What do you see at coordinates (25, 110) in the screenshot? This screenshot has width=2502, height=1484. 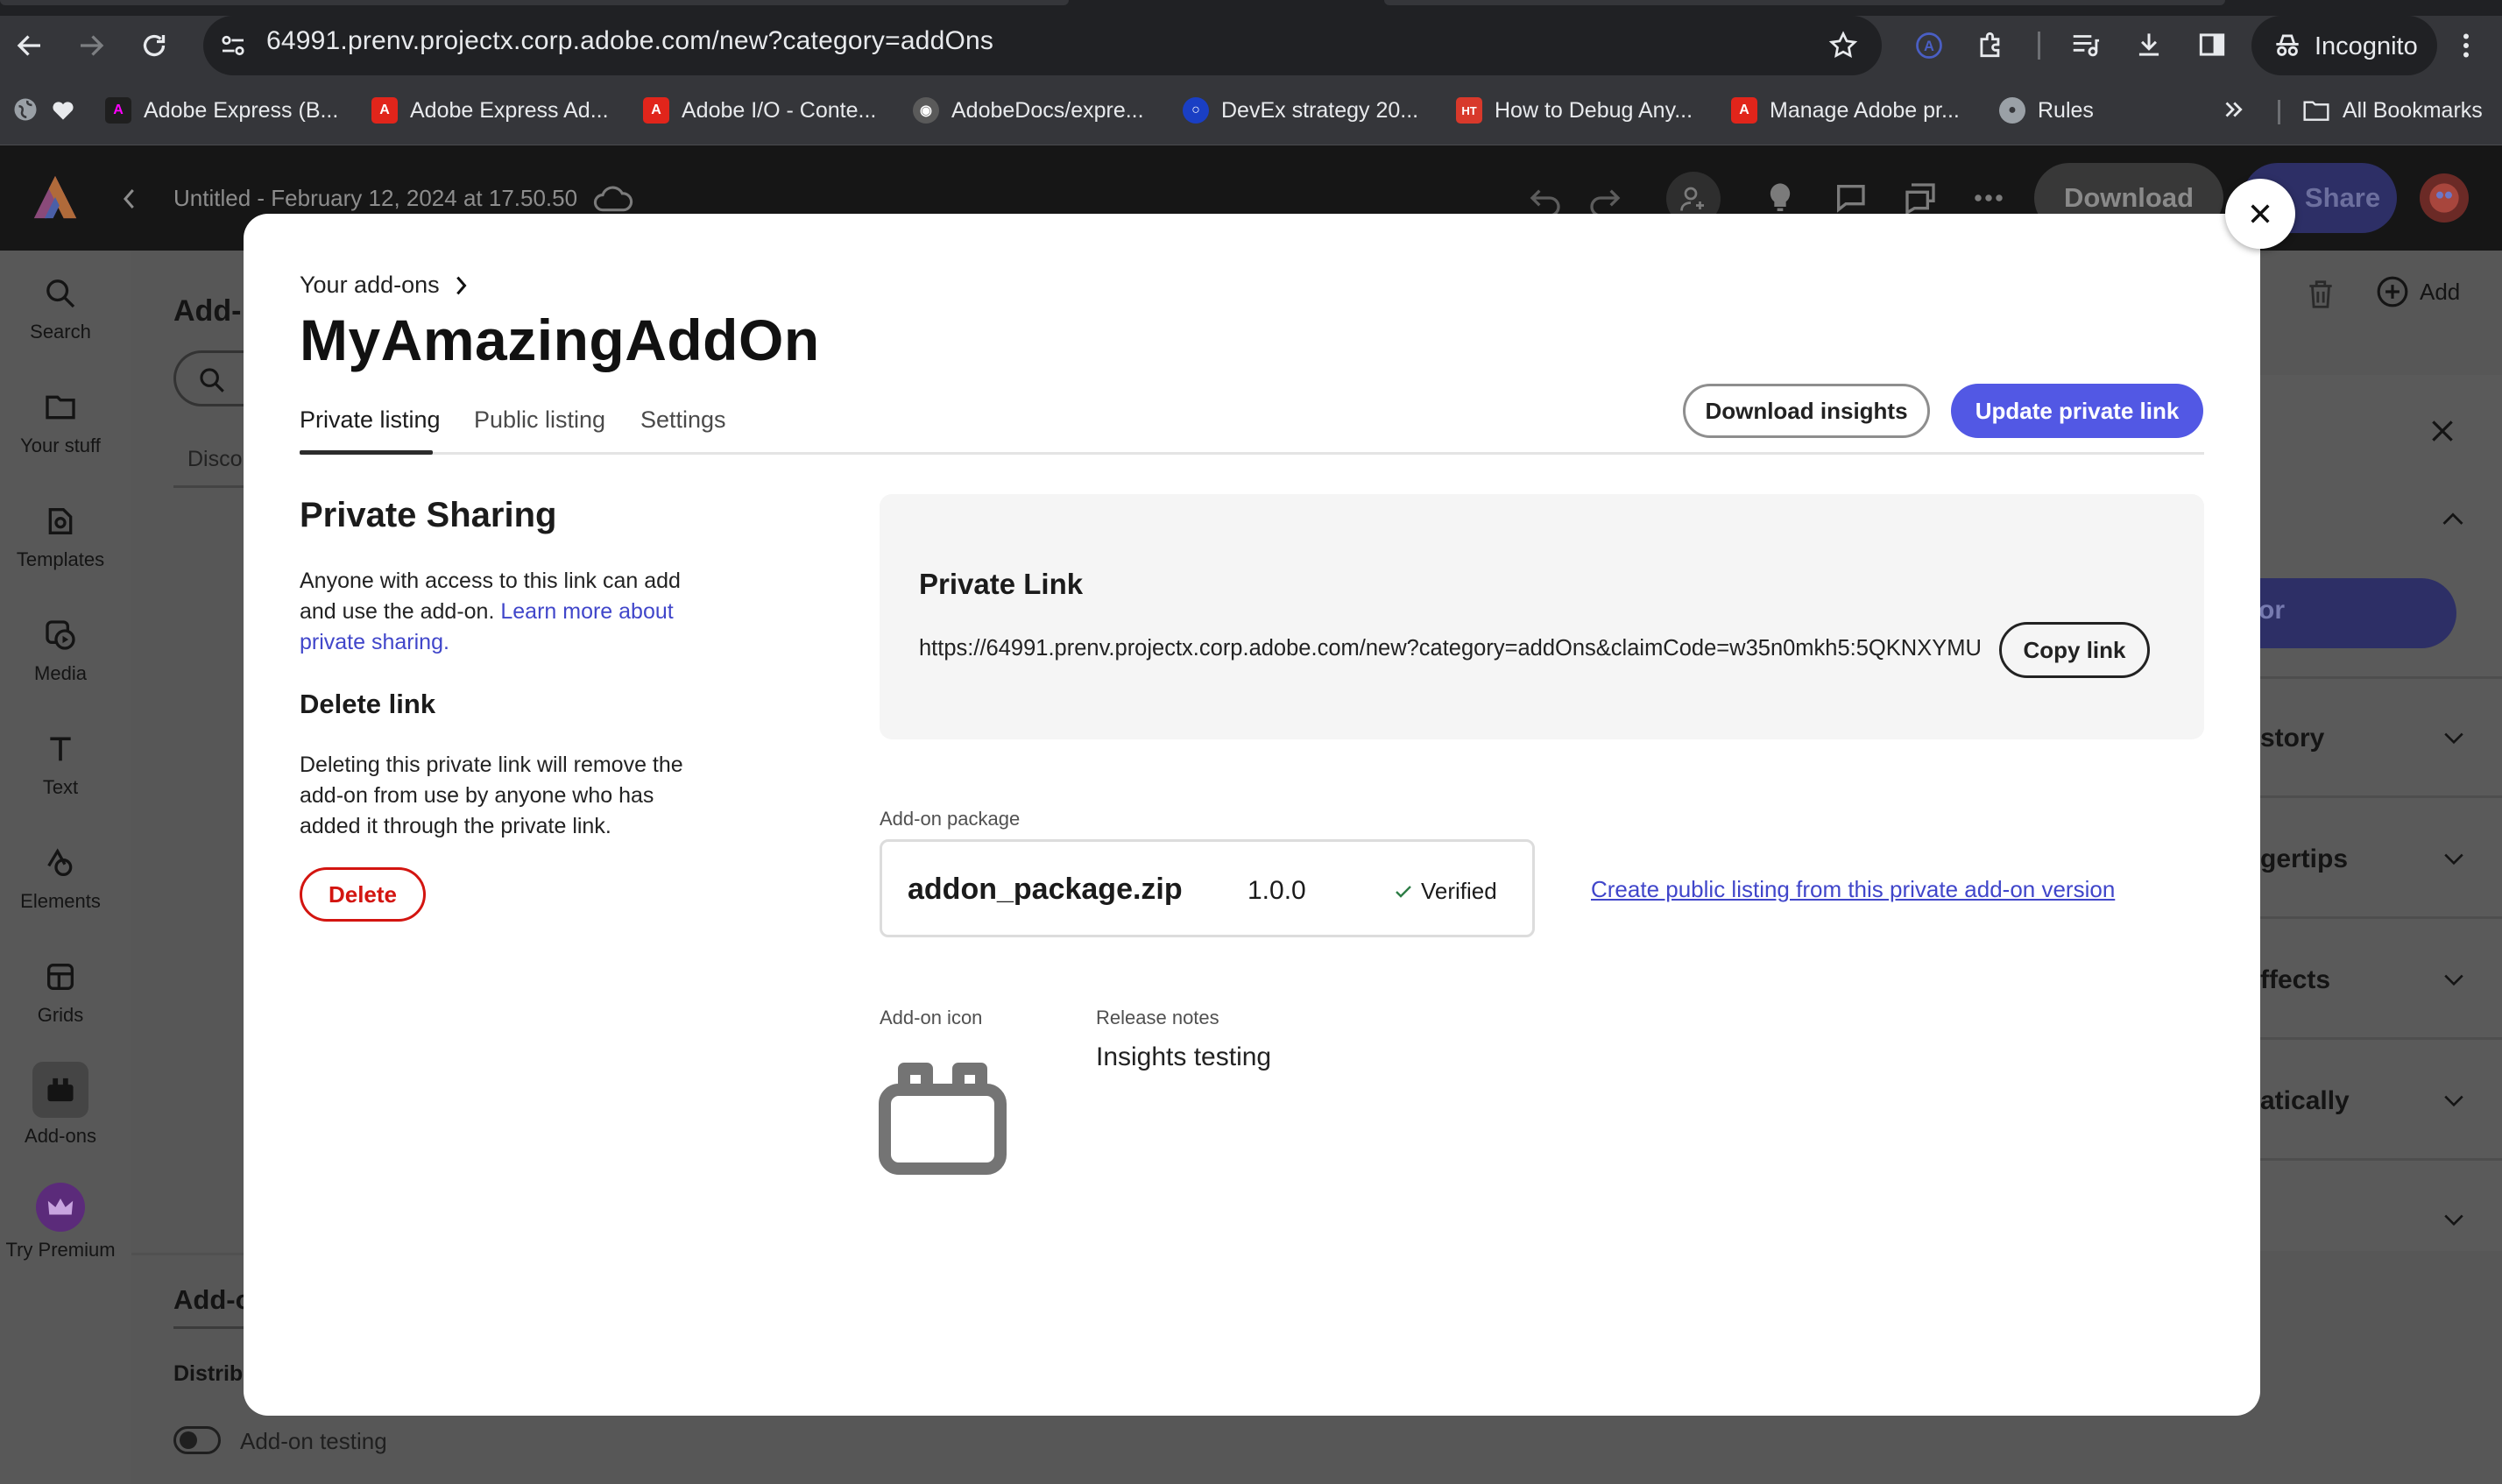 I see `globe-icon` at bounding box center [25, 110].